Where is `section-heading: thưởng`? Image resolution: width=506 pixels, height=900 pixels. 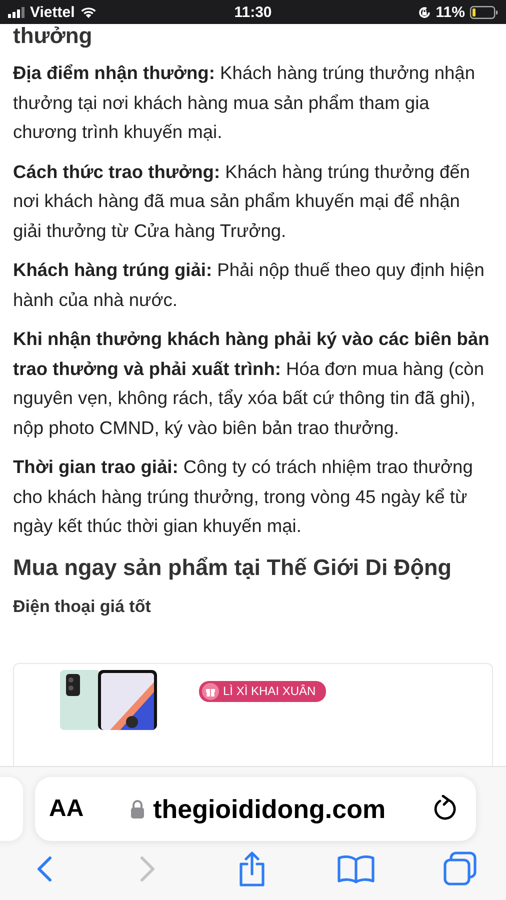 section-heading: thưởng is located at coordinates (53, 36).